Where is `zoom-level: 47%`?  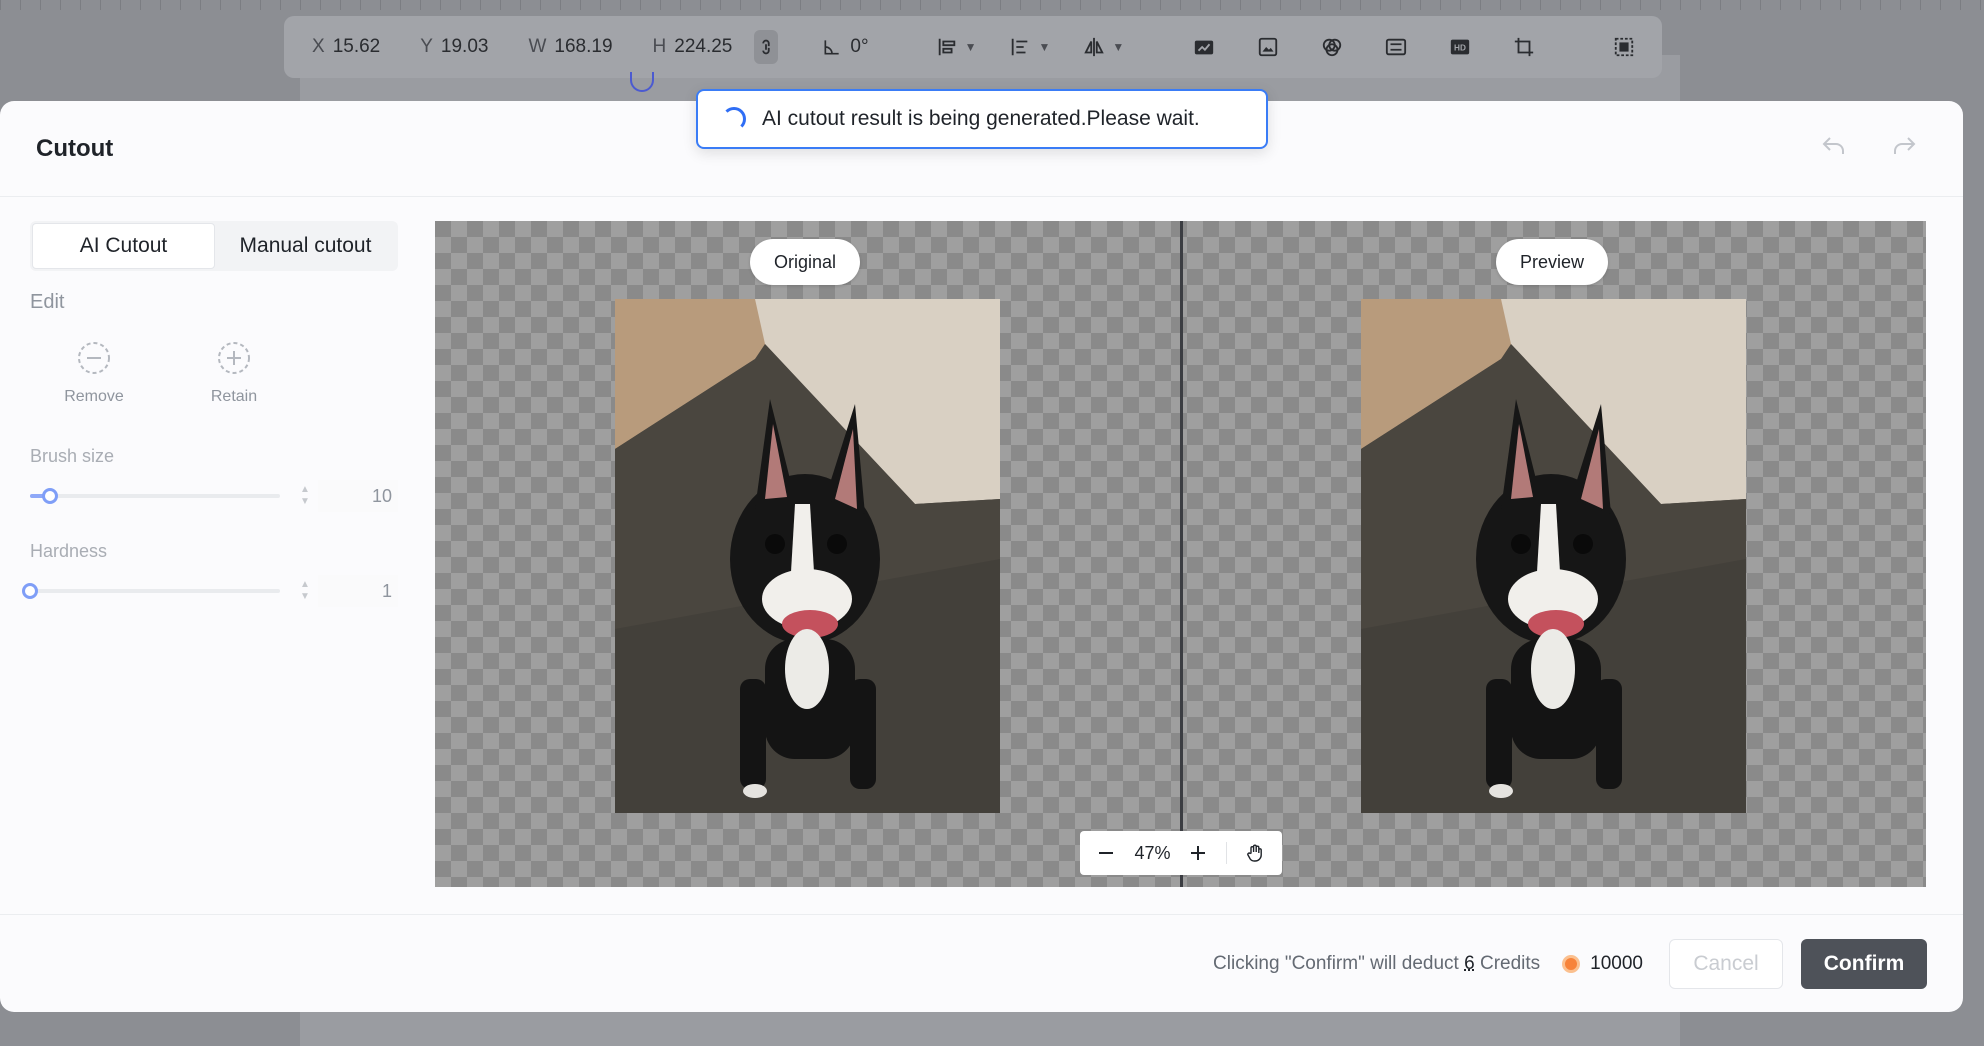
zoom-level: 47% is located at coordinates (1152, 852).